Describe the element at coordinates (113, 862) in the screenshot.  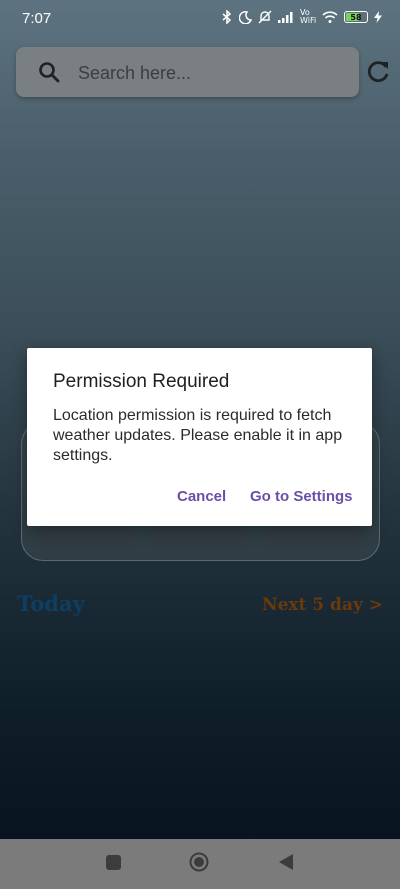
I see `recents-button` at that location.